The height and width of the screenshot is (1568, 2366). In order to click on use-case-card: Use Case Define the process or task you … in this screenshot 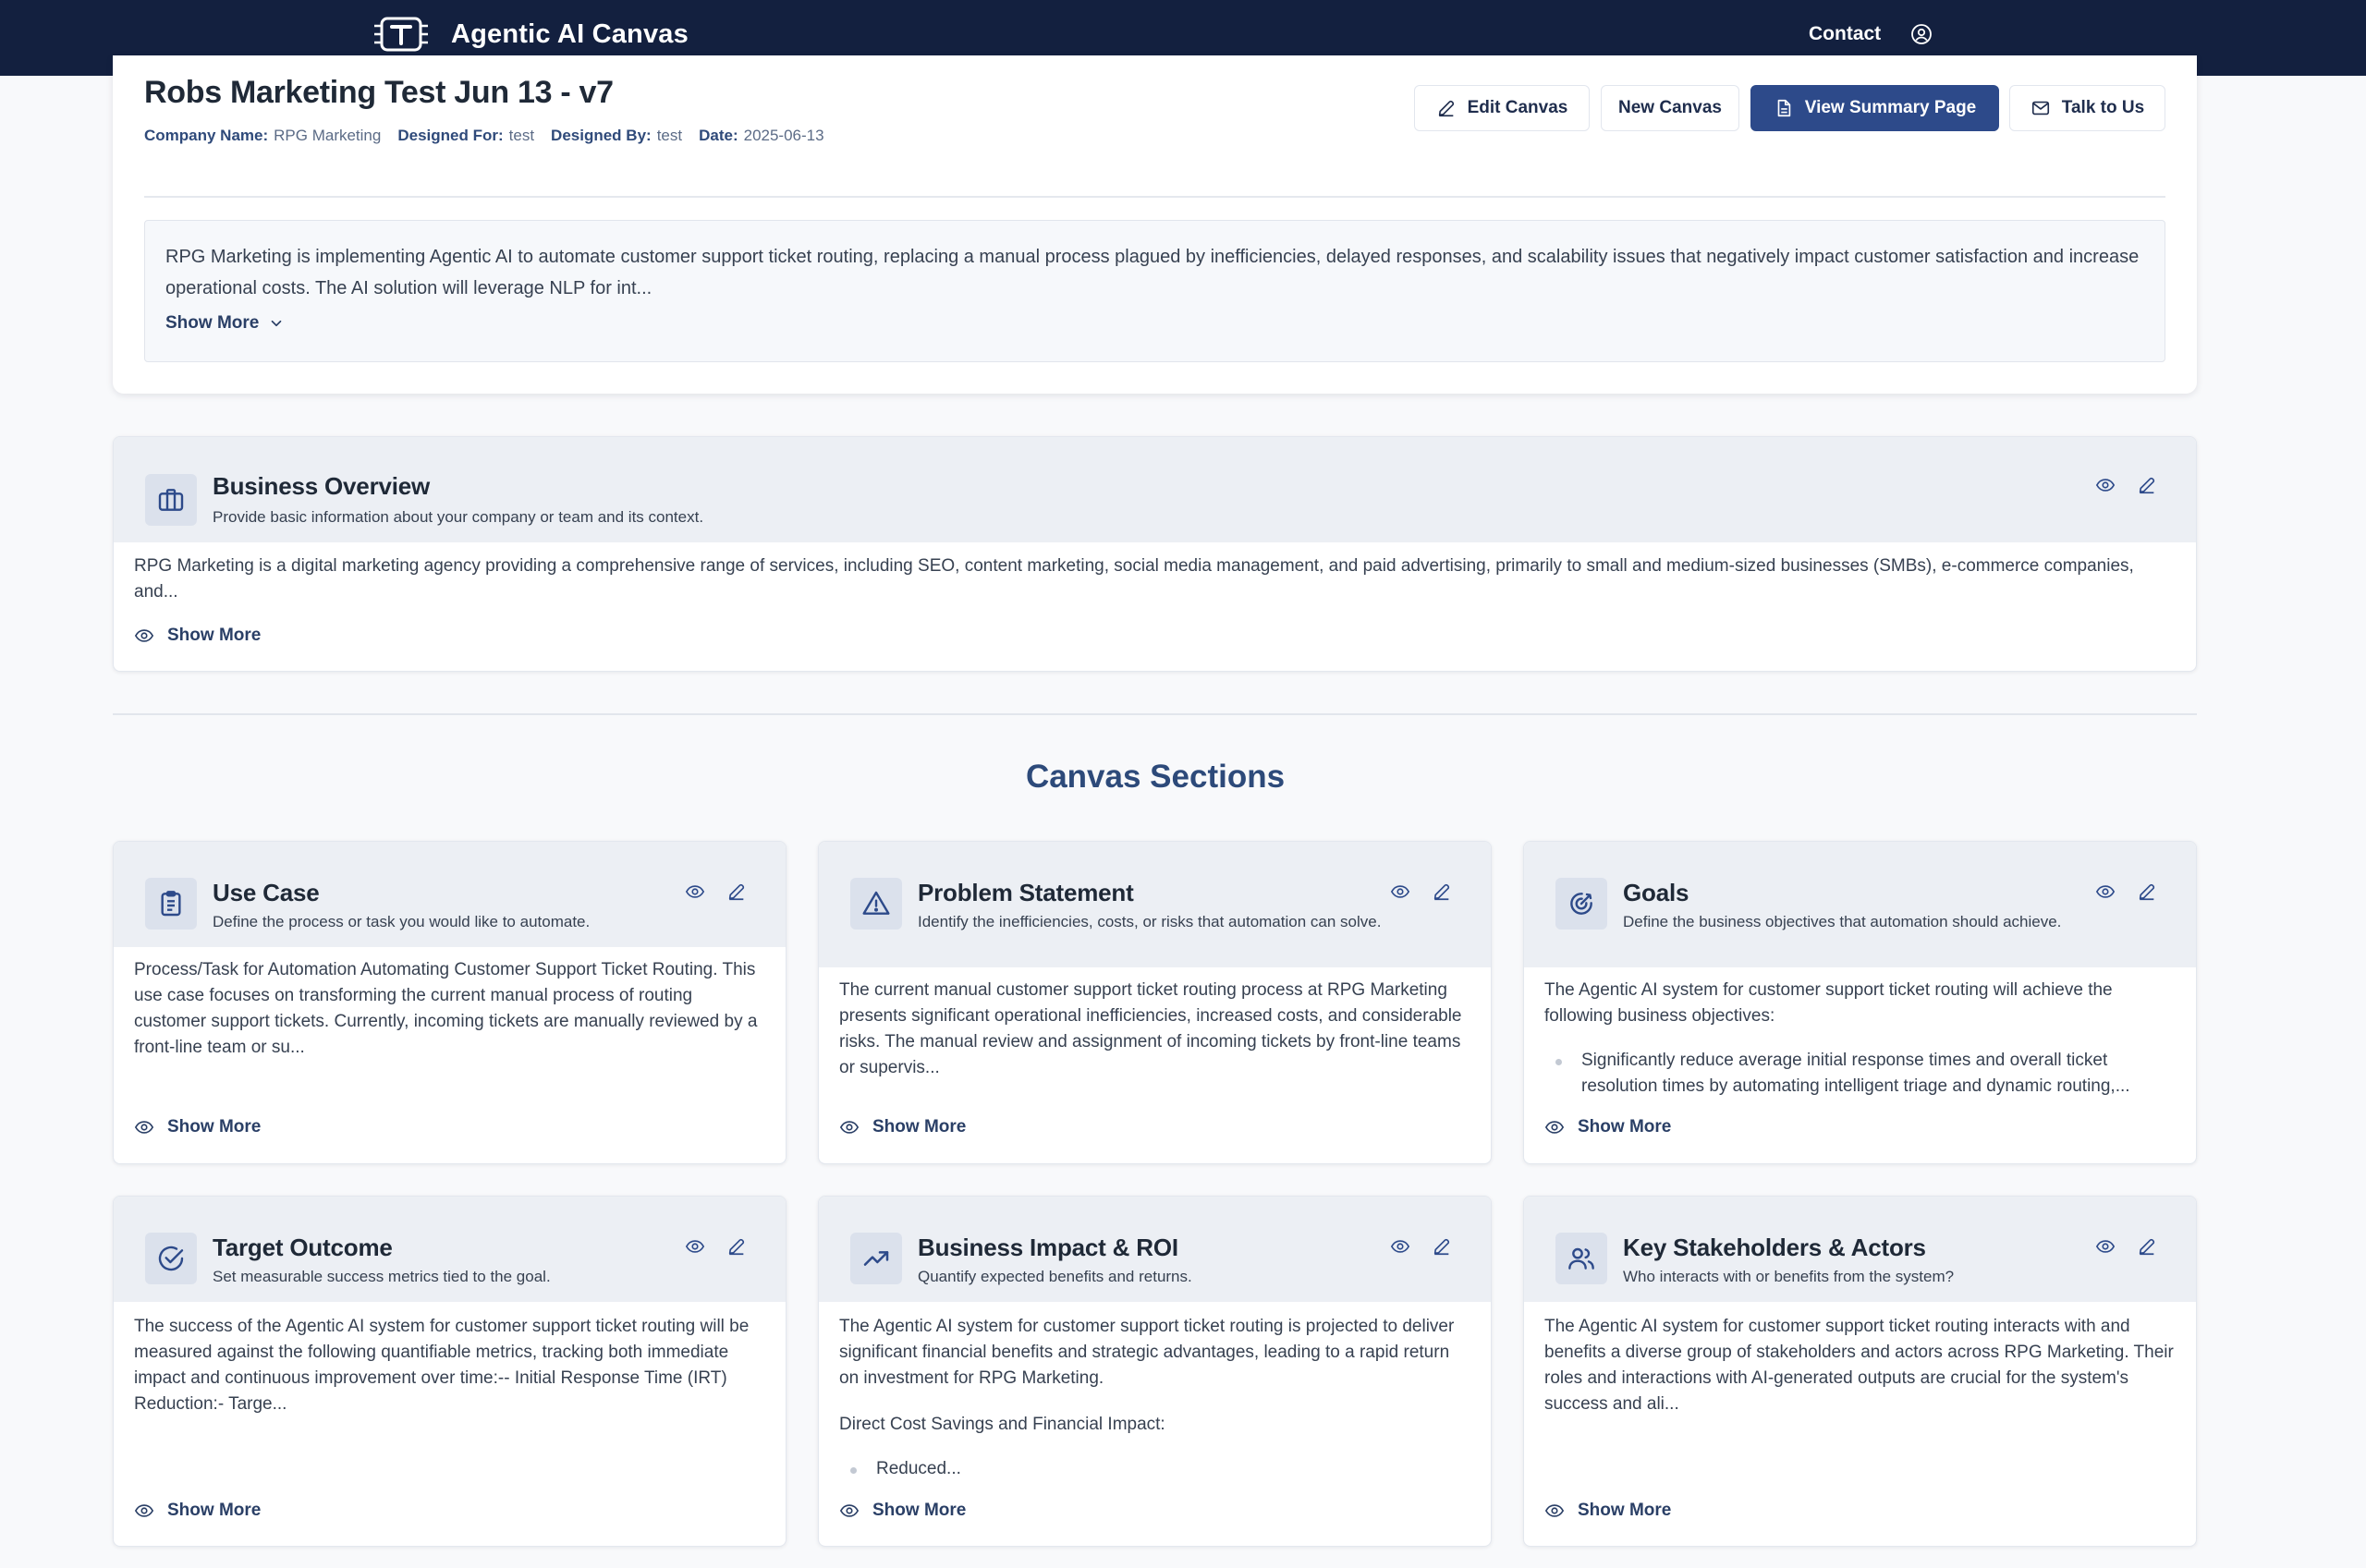, I will do `click(450, 1002)`.